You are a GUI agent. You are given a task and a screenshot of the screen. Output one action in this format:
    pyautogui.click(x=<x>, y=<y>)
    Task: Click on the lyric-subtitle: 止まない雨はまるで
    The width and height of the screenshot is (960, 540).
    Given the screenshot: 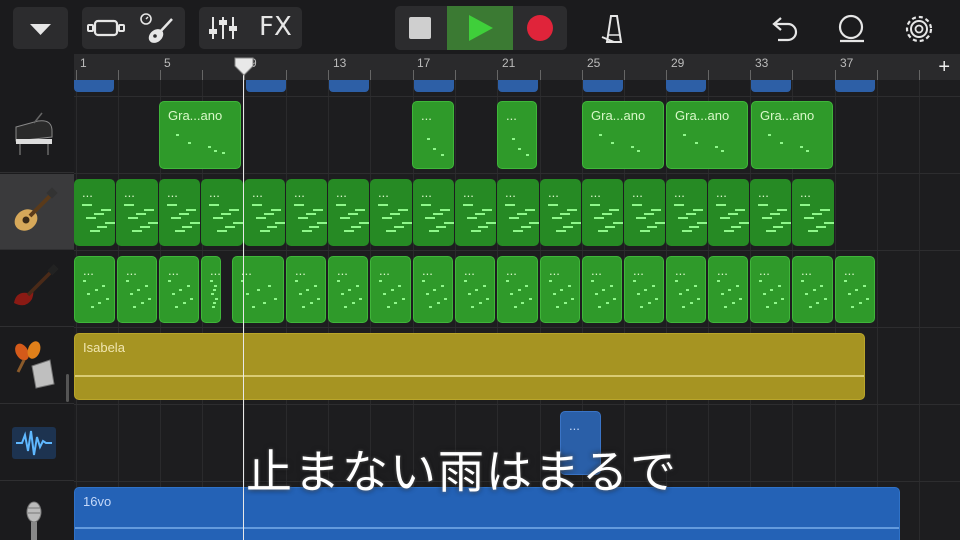 What is the action you would take?
    pyautogui.click(x=462, y=472)
    